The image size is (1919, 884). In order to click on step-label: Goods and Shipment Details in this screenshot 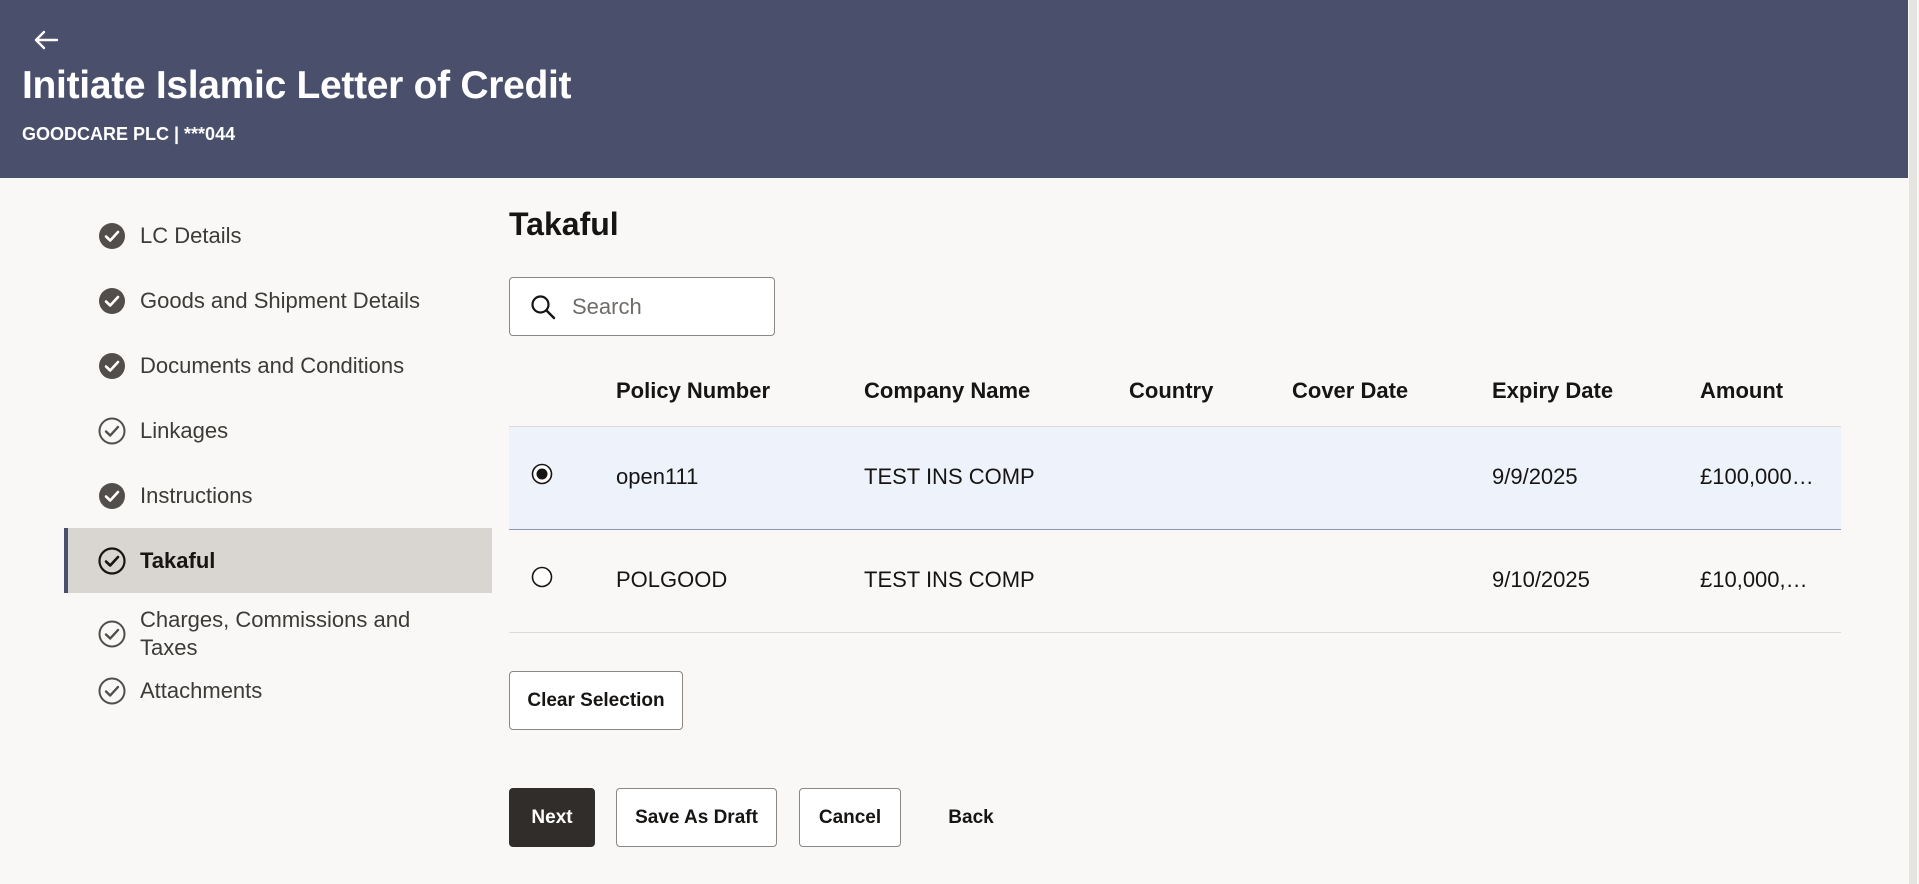, I will do `click(280, 300)`.